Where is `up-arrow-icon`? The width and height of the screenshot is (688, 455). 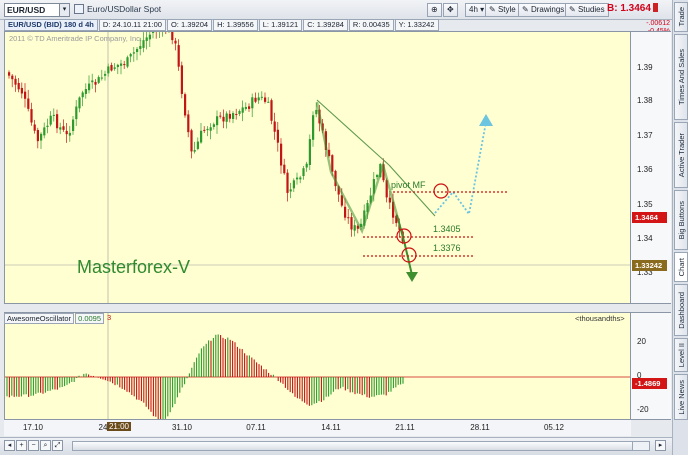 up-arrow-icon is located at coordinates (486, 120).